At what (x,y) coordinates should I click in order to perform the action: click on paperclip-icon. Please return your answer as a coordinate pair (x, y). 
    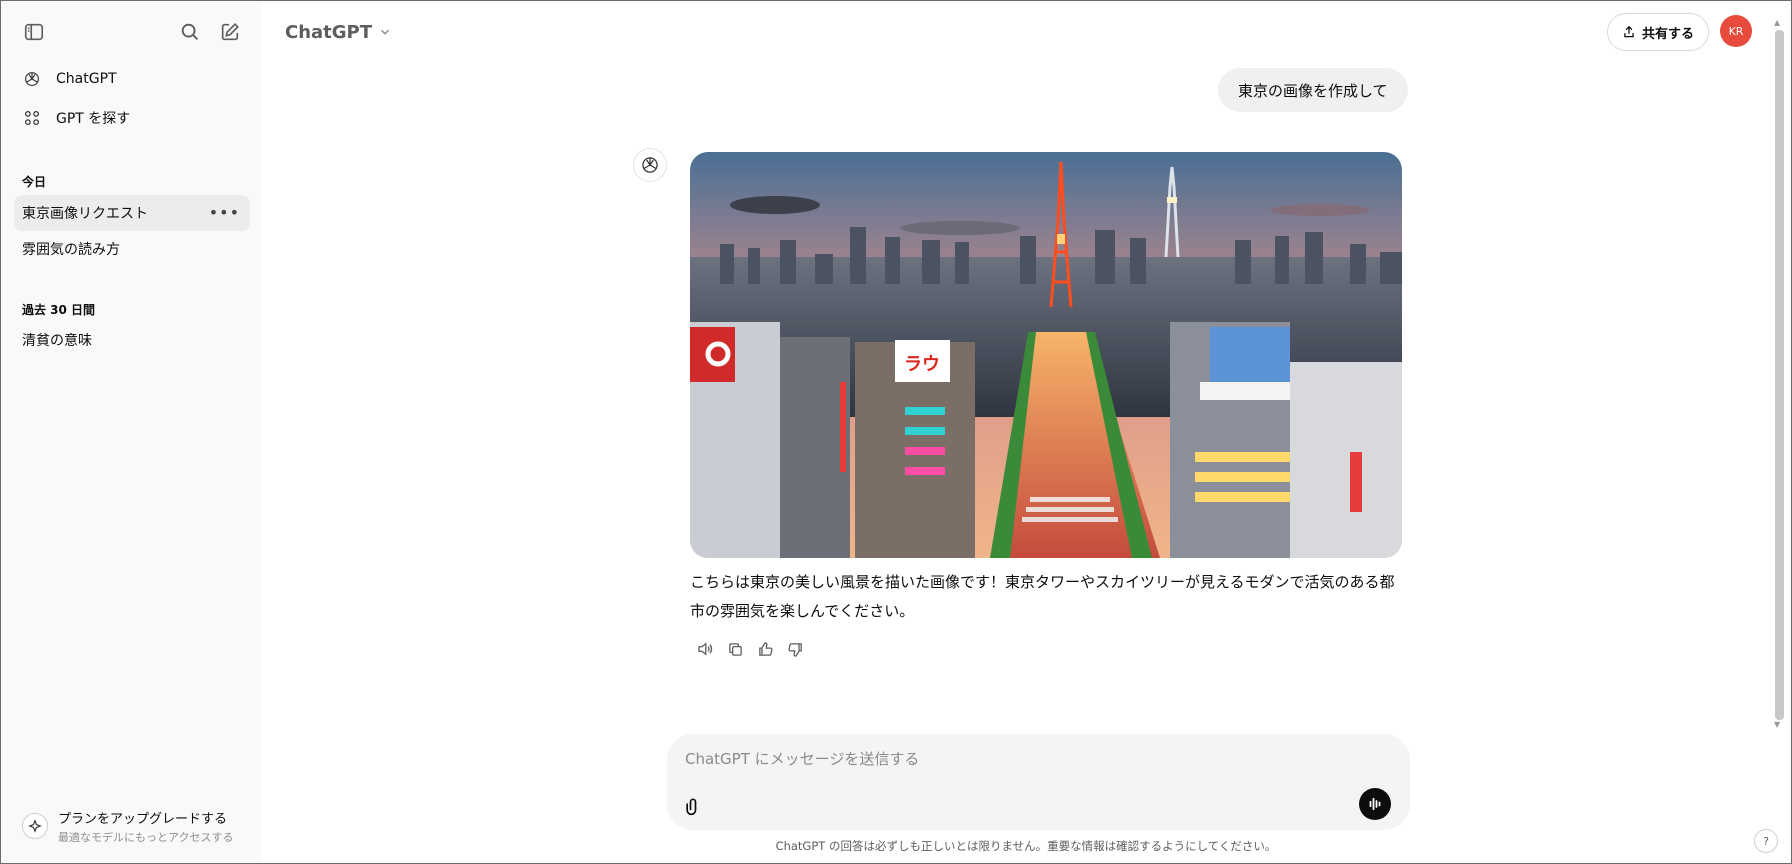
    Looking at the image, I should click on (691, 807).